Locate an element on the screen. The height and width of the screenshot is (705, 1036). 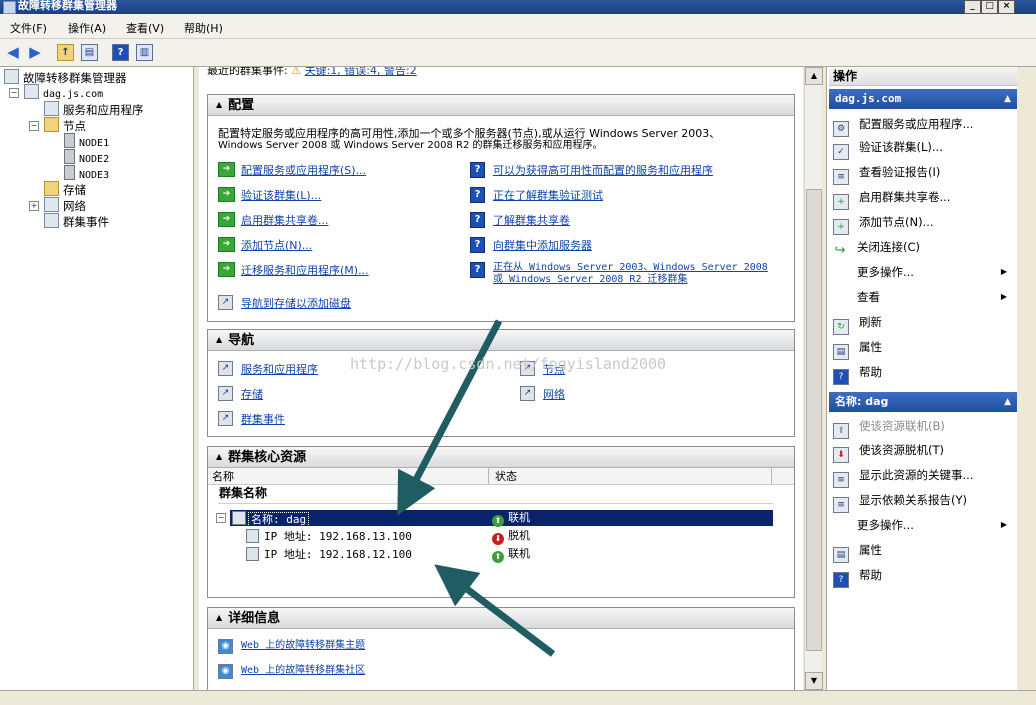
blank-icon is located at coordinates (840, 525).